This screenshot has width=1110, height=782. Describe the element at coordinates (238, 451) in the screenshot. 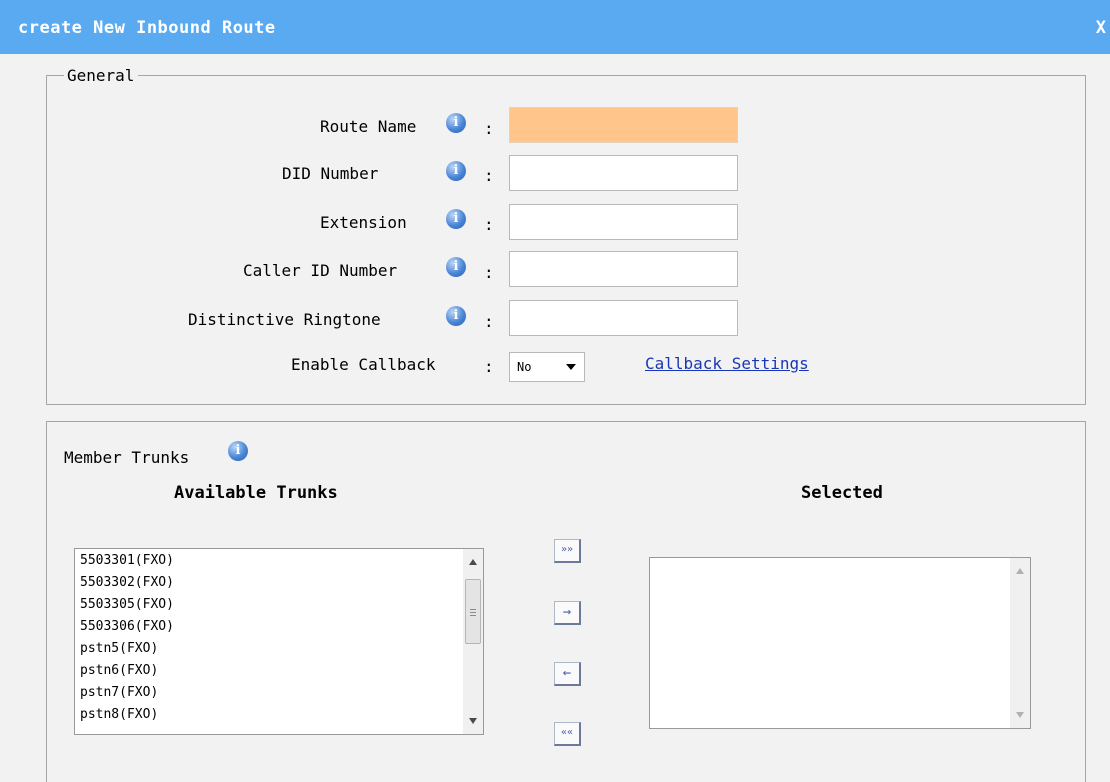

I see `member-trunks-info-icon: i` at that location.